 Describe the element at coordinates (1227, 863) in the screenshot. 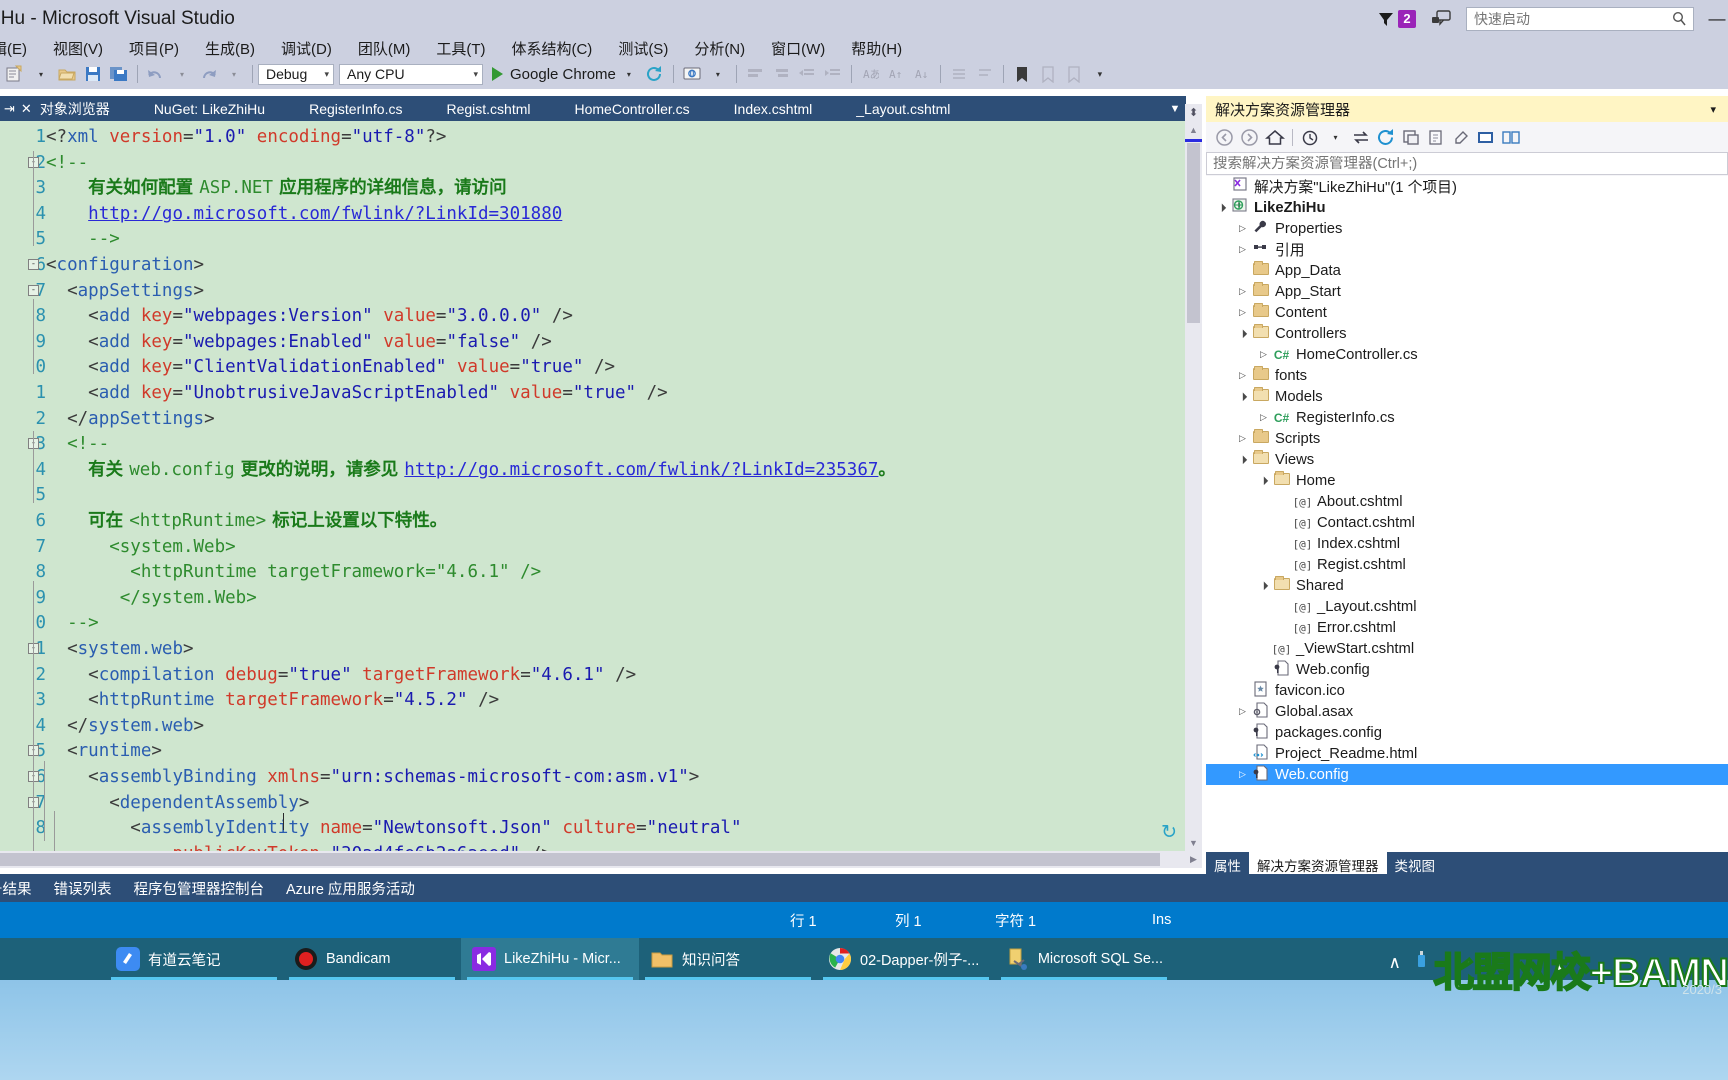

I see `panel-tab-1: 属性` at that location.